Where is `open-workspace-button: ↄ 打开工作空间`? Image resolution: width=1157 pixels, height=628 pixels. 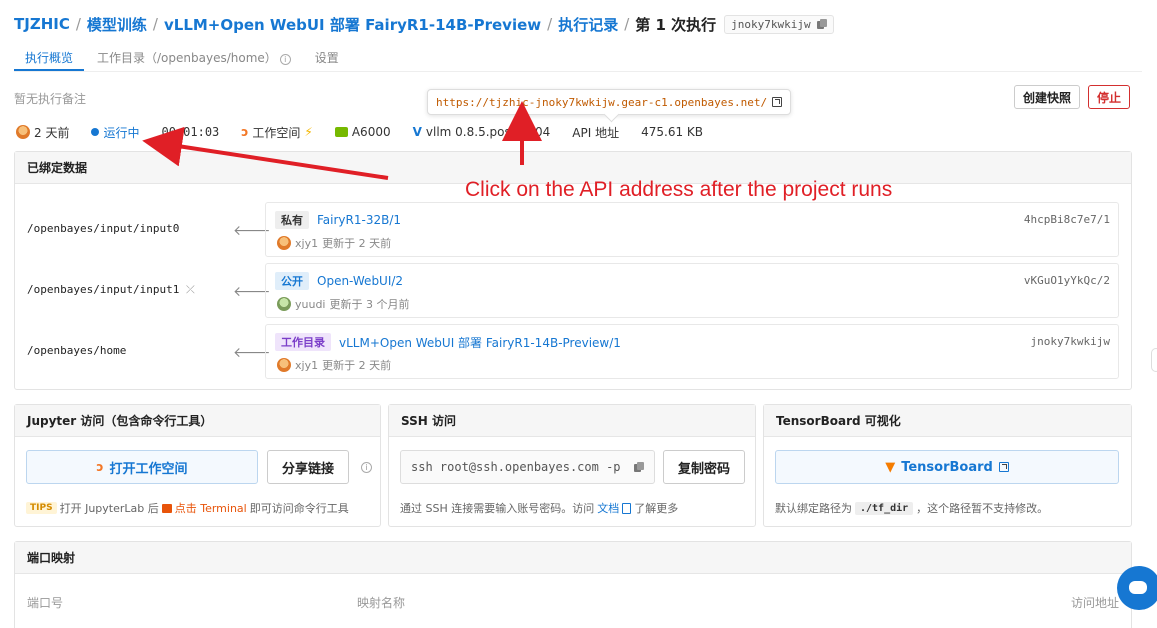
open-workspace-button: ↄ 打开工作空间 is located at coordinates (142, 467).